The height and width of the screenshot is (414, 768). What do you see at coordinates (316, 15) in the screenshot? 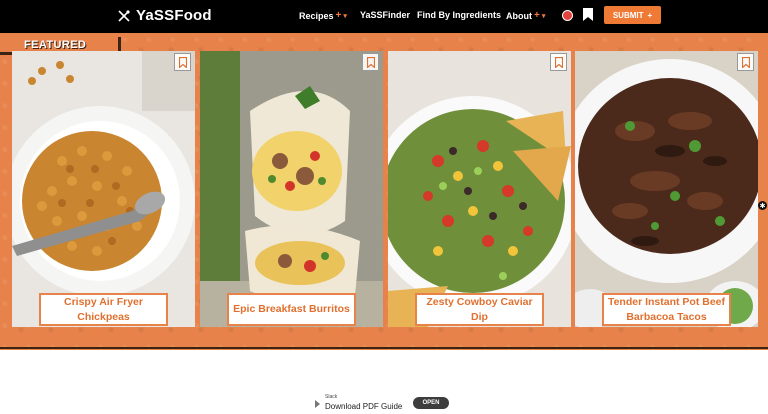
I see `nav-recipes-label: Recipes` at bounding box center [316, 15].